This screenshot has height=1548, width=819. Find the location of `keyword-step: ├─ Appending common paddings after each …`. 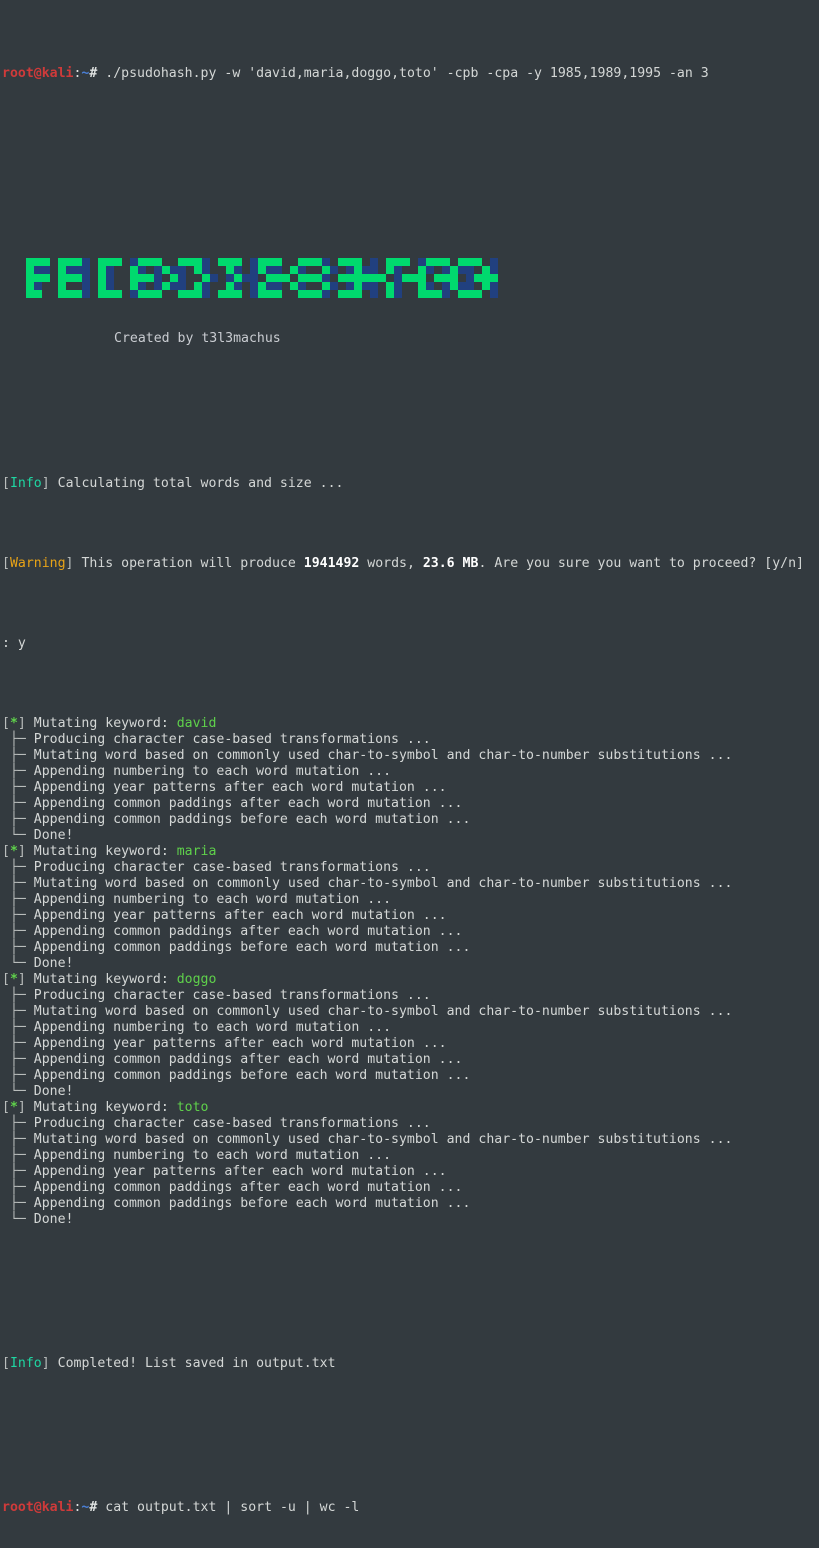

keyword-step: ├─ Appending common paddings after each … is located at coordinates (410, 932).